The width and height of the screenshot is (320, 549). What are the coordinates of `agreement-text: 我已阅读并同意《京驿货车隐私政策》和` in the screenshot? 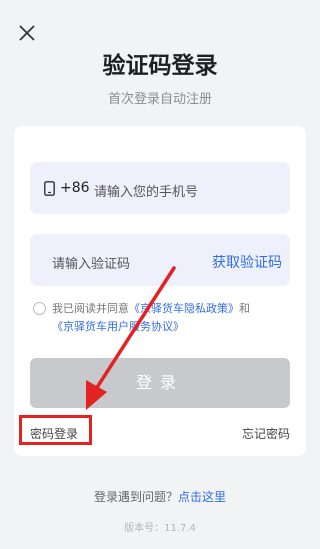 It's located at (151, 308).